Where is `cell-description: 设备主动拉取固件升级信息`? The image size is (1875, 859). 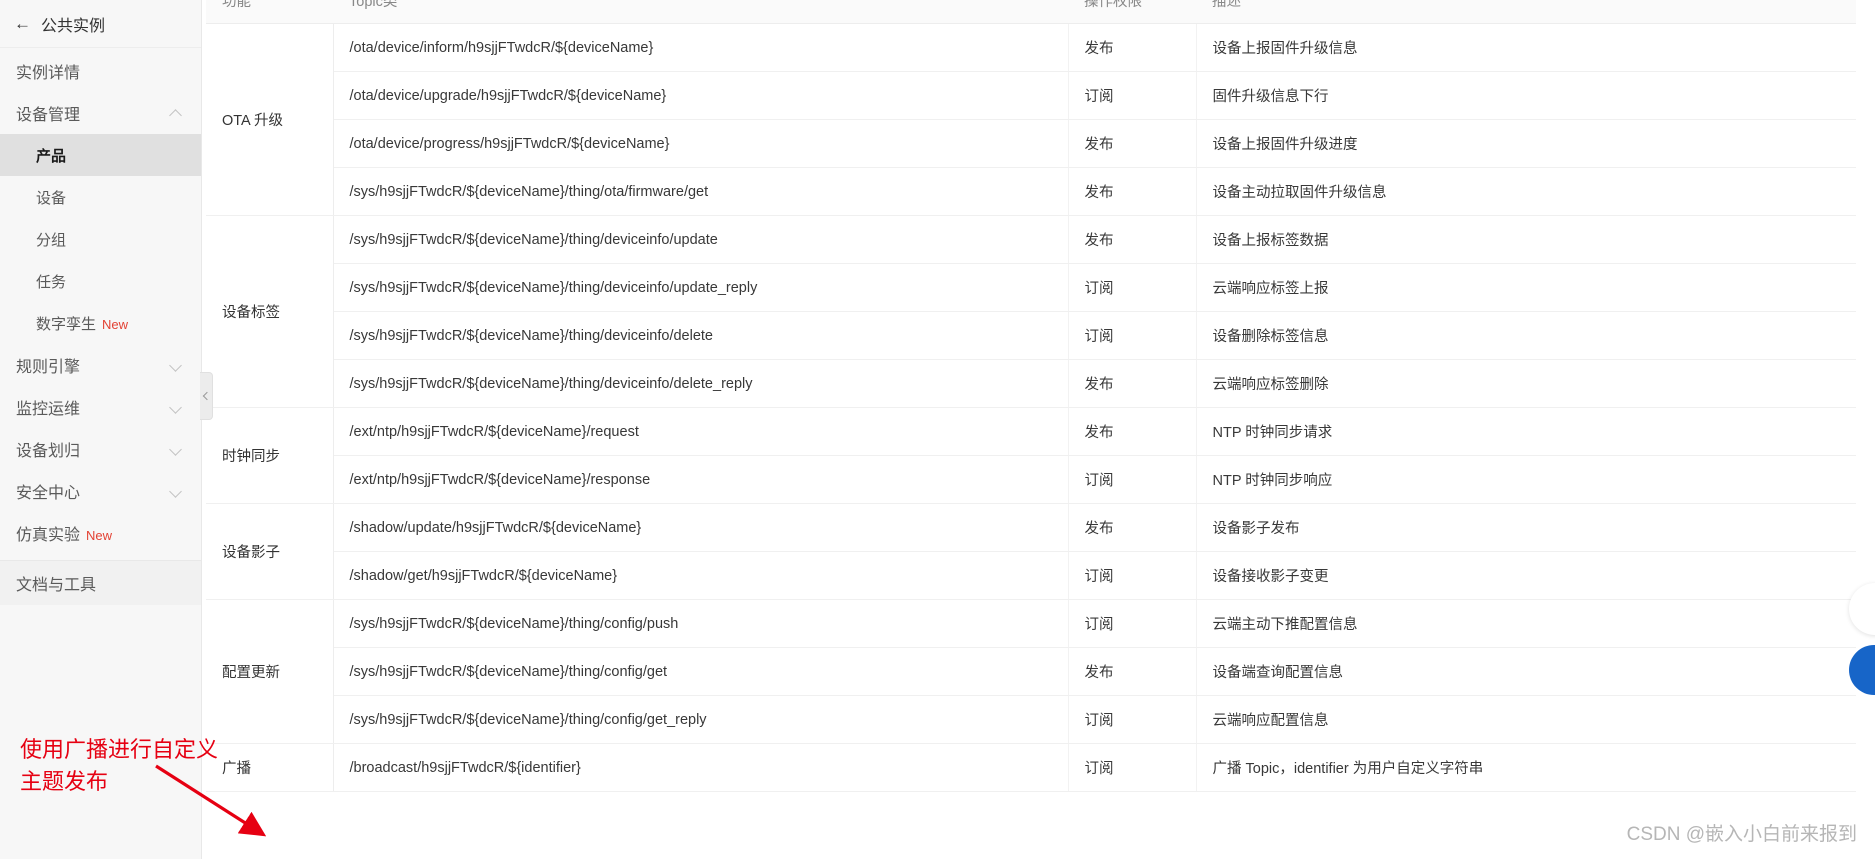 cell-description: 设备主动拉取固件升级信息 is located at coordinates (1526, 191).